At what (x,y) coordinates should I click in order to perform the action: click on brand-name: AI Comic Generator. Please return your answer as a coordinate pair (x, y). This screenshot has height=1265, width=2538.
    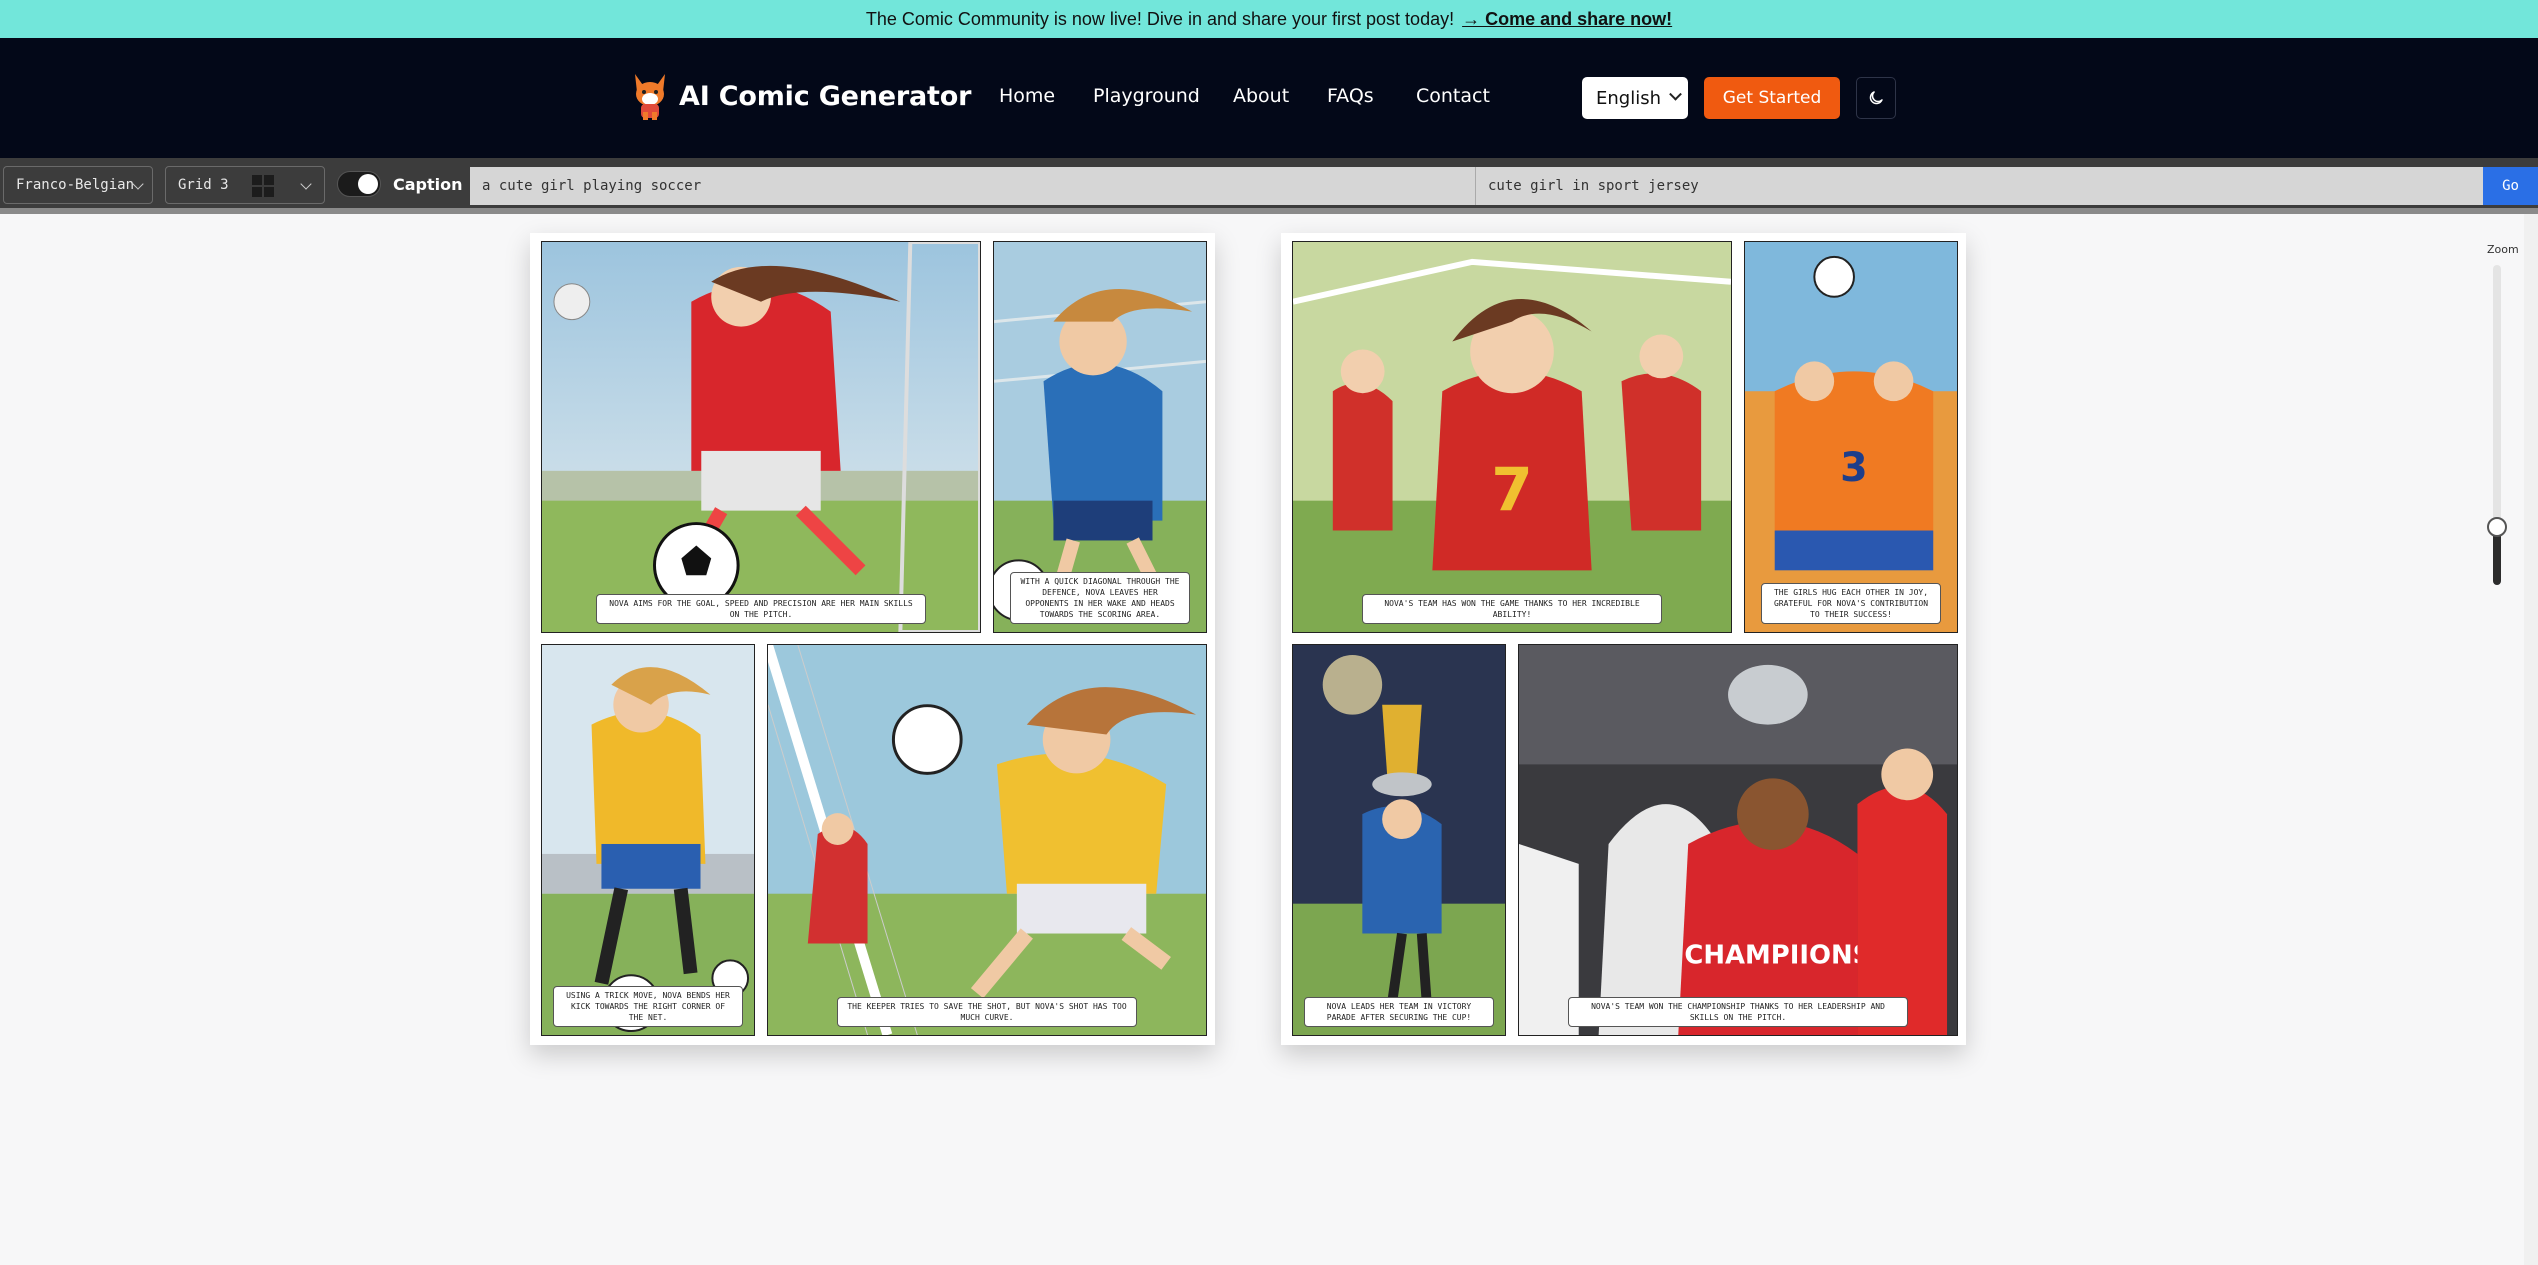
    Looking at the image, I should click on (825, 96).